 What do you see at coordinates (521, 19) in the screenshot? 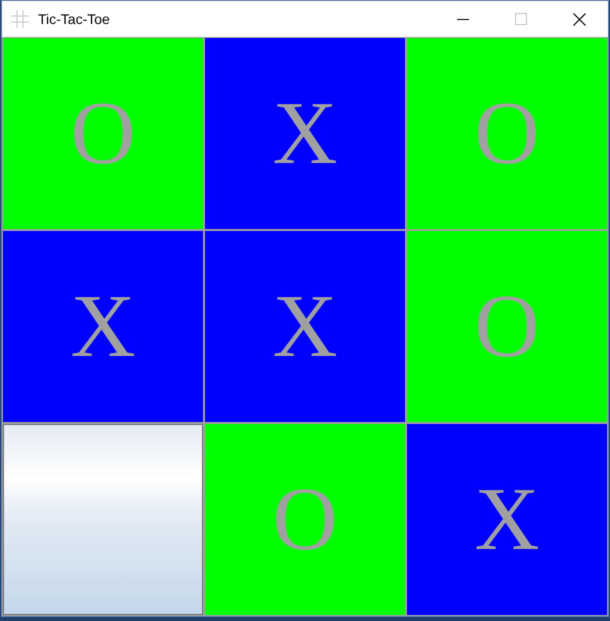
I see `maximize-icon` at bounding box center [521, 19].